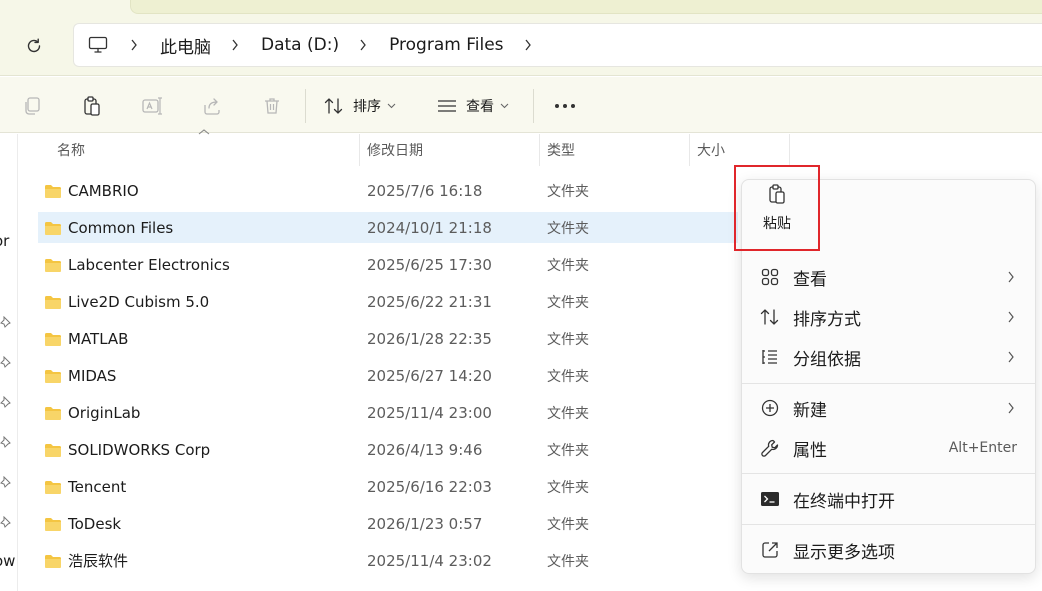 The width and height of the screenshot is (1042, 591). I want to click on file-date: 2024/10/1 21:18, so click(429, 227).